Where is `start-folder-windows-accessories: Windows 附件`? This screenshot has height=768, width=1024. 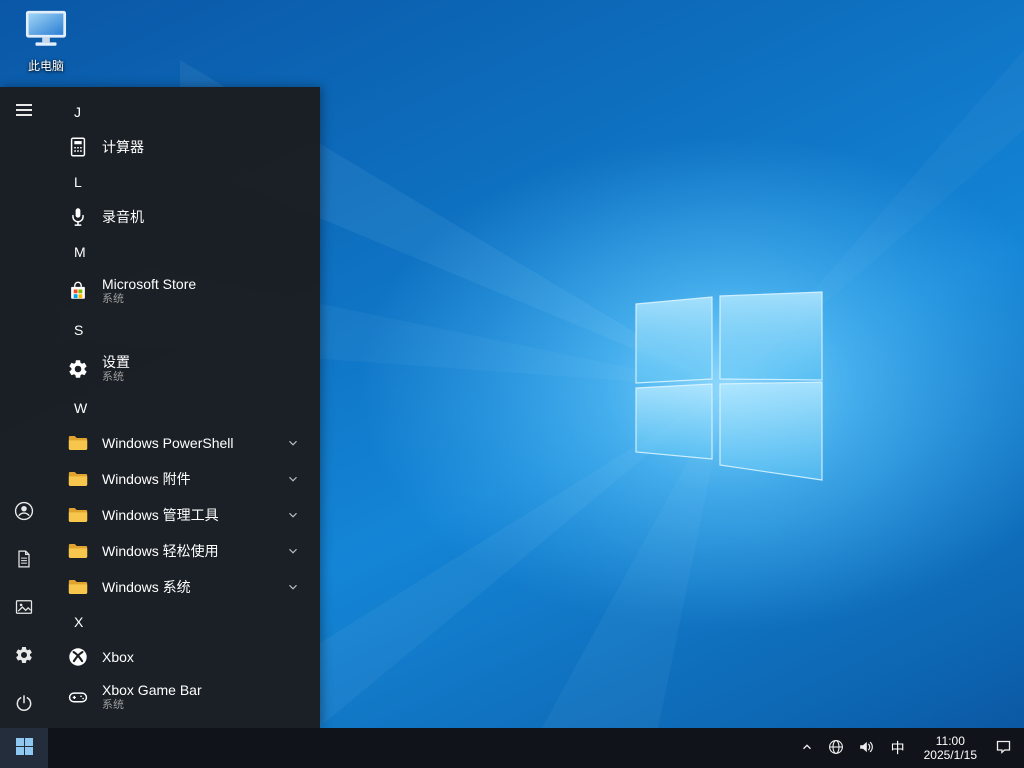
start-folder-windows-accessories: Windows 附件 is located at coordinates (184, 479).